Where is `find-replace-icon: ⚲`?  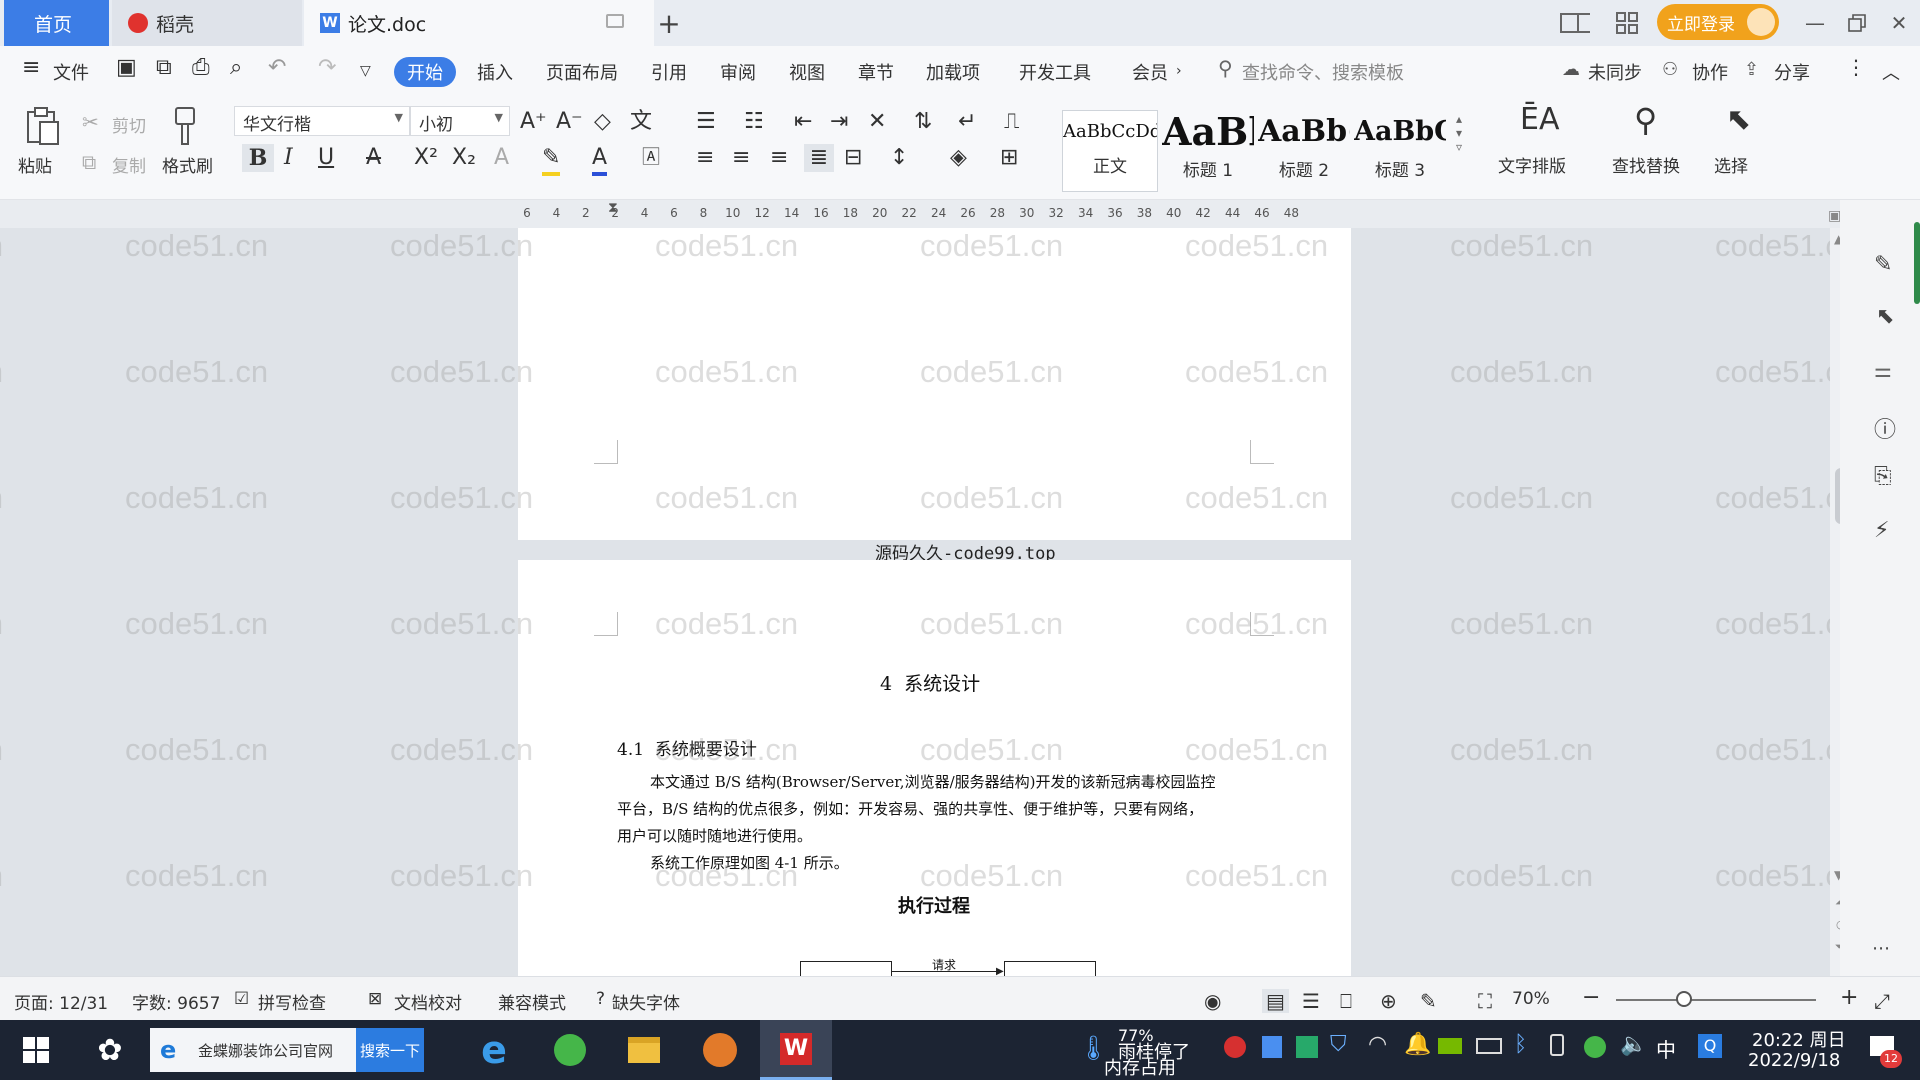
find-replace-icon: ⚲ is located at coordinates (1645, 120).